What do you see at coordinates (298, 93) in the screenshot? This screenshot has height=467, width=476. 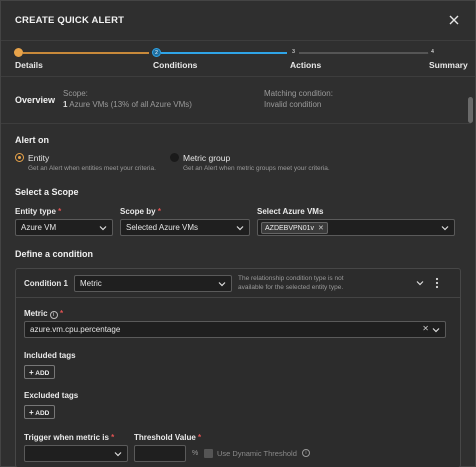 I see `matching-label: Matching condition:` at bounding box center [298, 93].